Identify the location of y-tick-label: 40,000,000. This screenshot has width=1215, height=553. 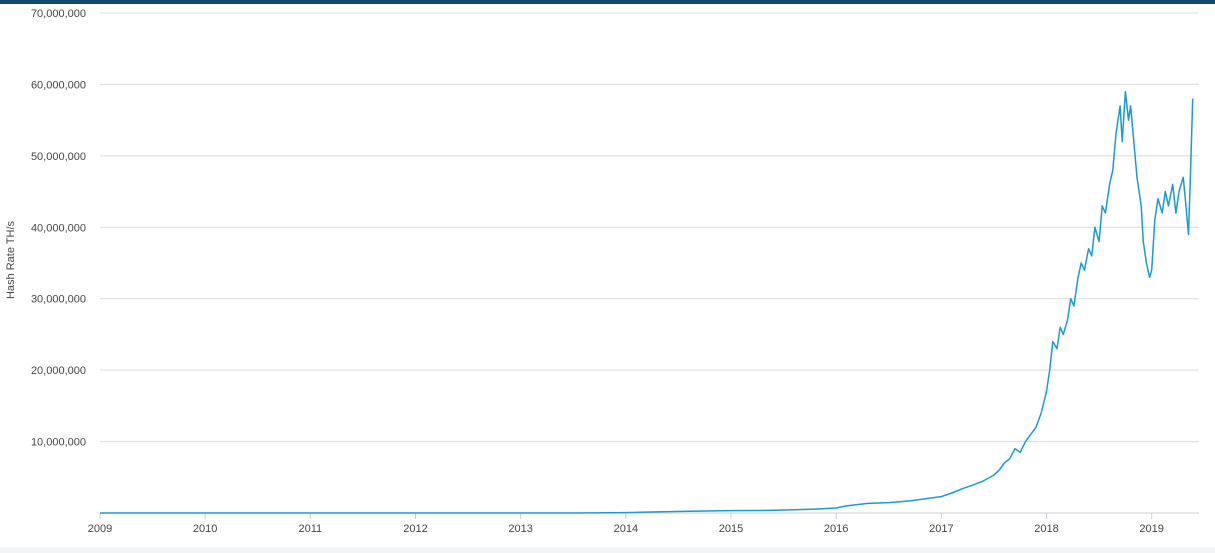
(58, 228).